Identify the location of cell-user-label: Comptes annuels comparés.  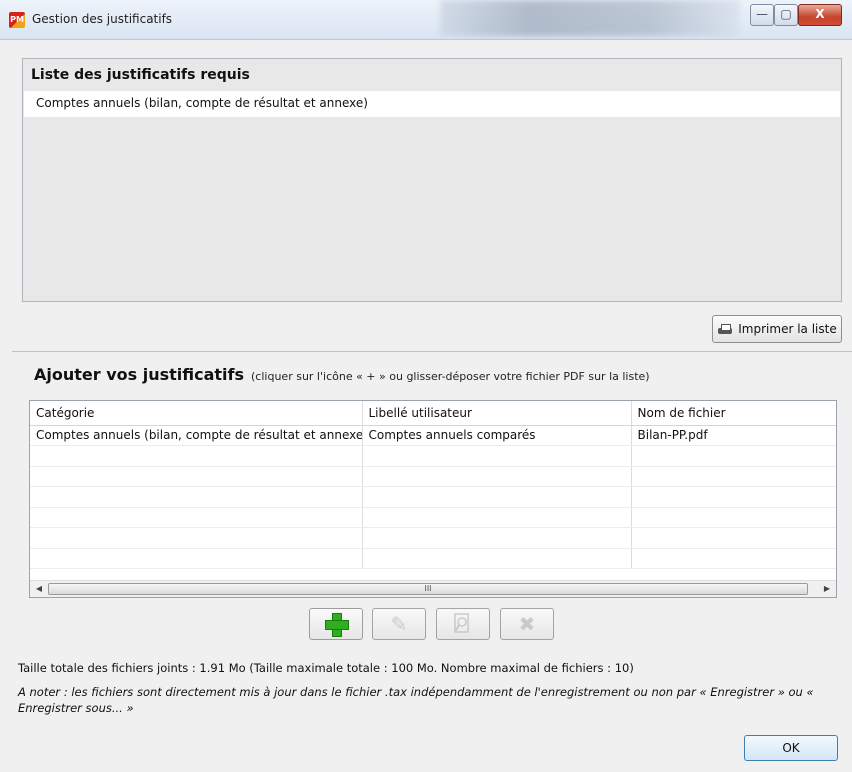
(497, 435).